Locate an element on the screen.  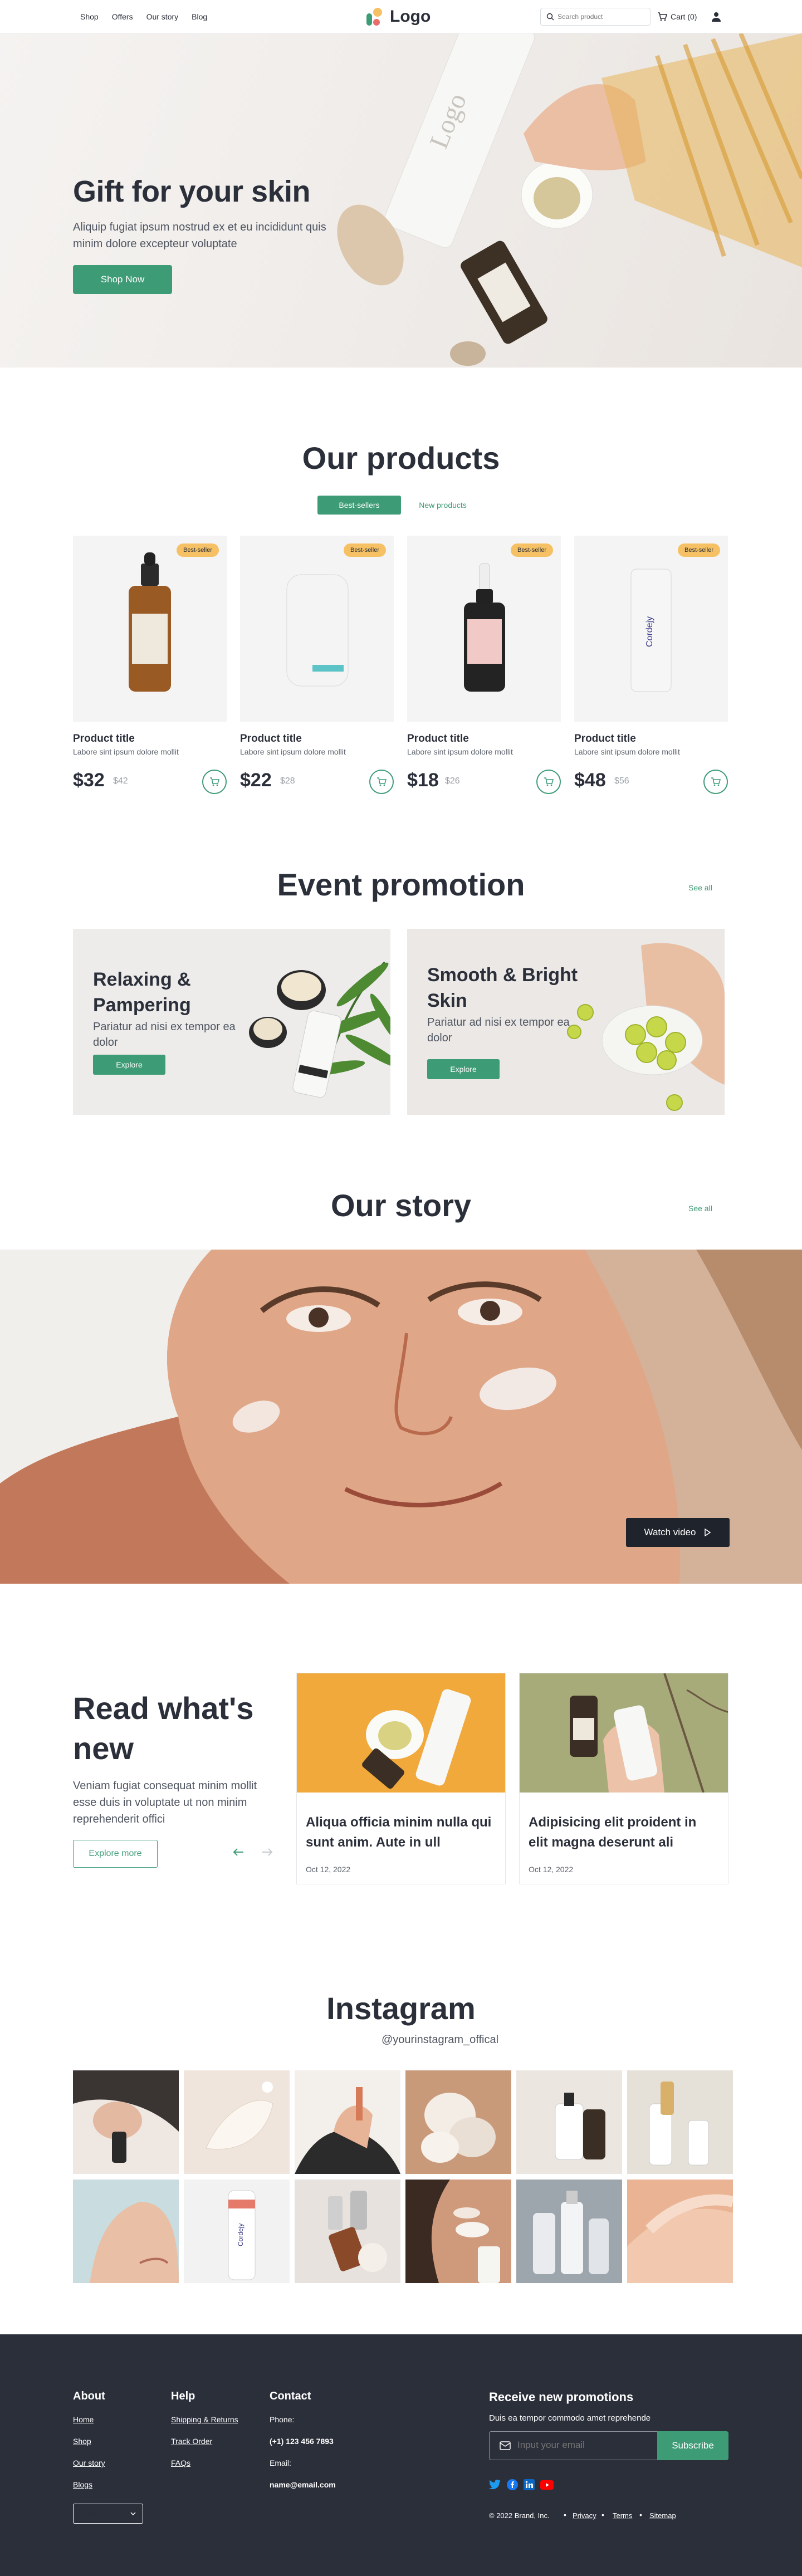
footer-about-title: About is located at coordinates (89, 2396).